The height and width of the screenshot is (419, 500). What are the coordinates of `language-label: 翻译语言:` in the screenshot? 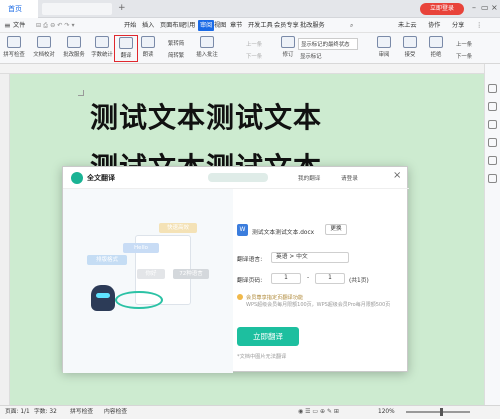 It's located at (250, 260).